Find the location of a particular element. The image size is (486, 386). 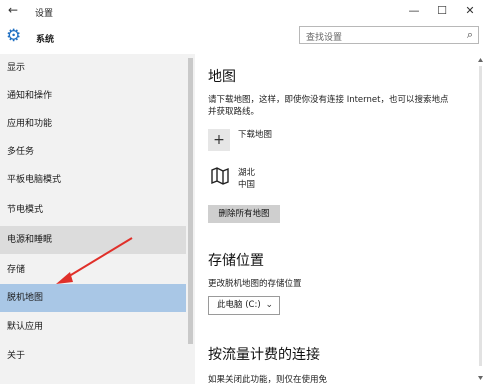

maps-description-line2: 并获取路线。 is located at coordinates (234, 112).